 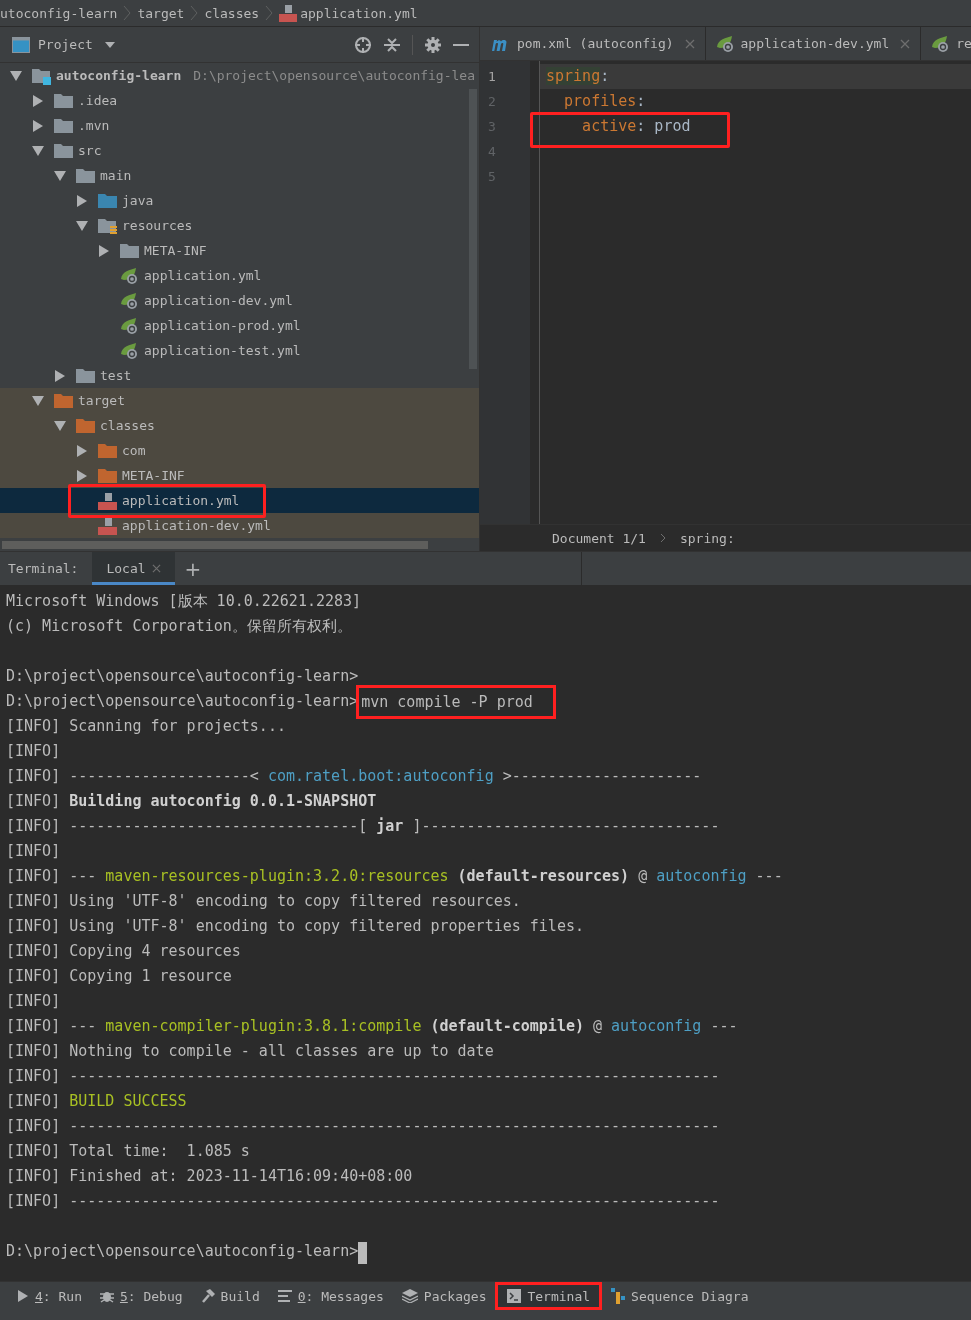 What do you see at coordinates (239, 200) in the screenshot?
I see `tree-item: java` at bounding box center [239, 200].